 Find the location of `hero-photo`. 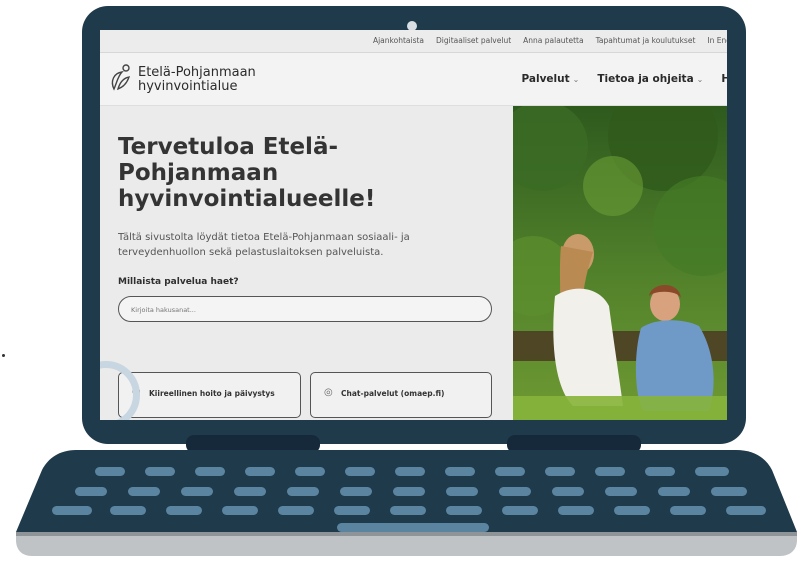

hero-photo is located at coordinates (620, 263).